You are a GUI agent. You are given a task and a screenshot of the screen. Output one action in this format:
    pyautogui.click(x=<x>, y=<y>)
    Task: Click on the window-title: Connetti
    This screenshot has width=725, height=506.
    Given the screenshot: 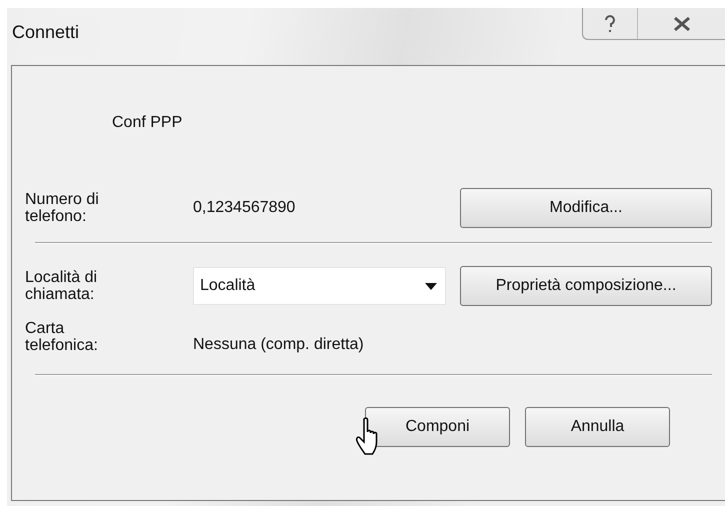 What is the action you would take?
    pyautogui.click(x=46, y=32)
    